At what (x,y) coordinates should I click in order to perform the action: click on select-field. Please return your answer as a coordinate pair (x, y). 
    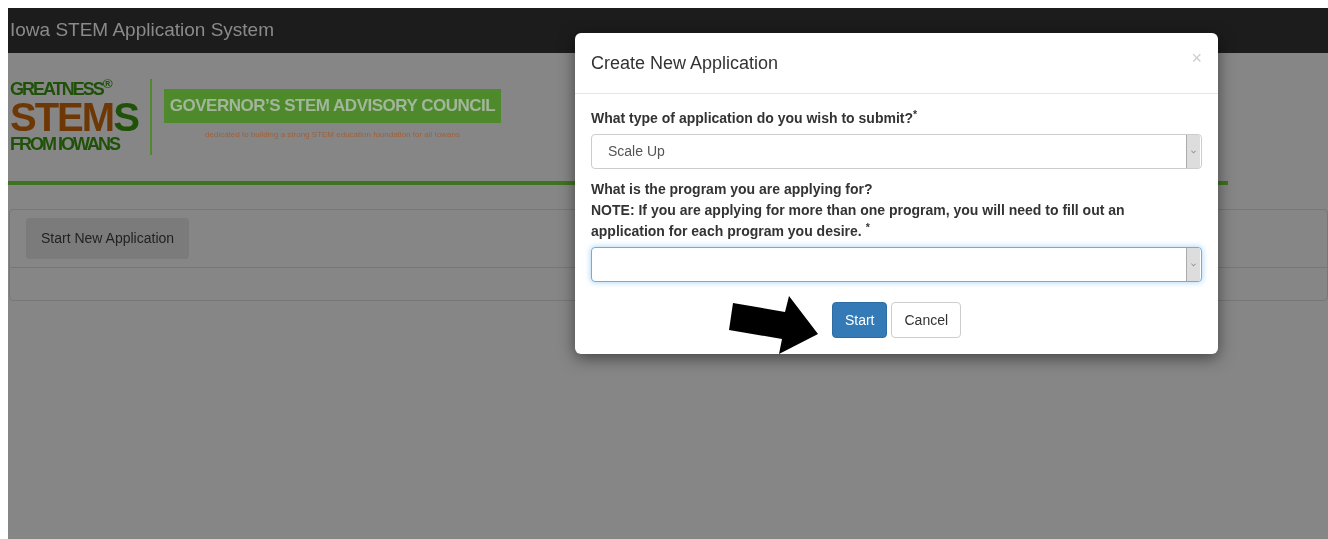
    Looking at the image, I should click on (896, 264).